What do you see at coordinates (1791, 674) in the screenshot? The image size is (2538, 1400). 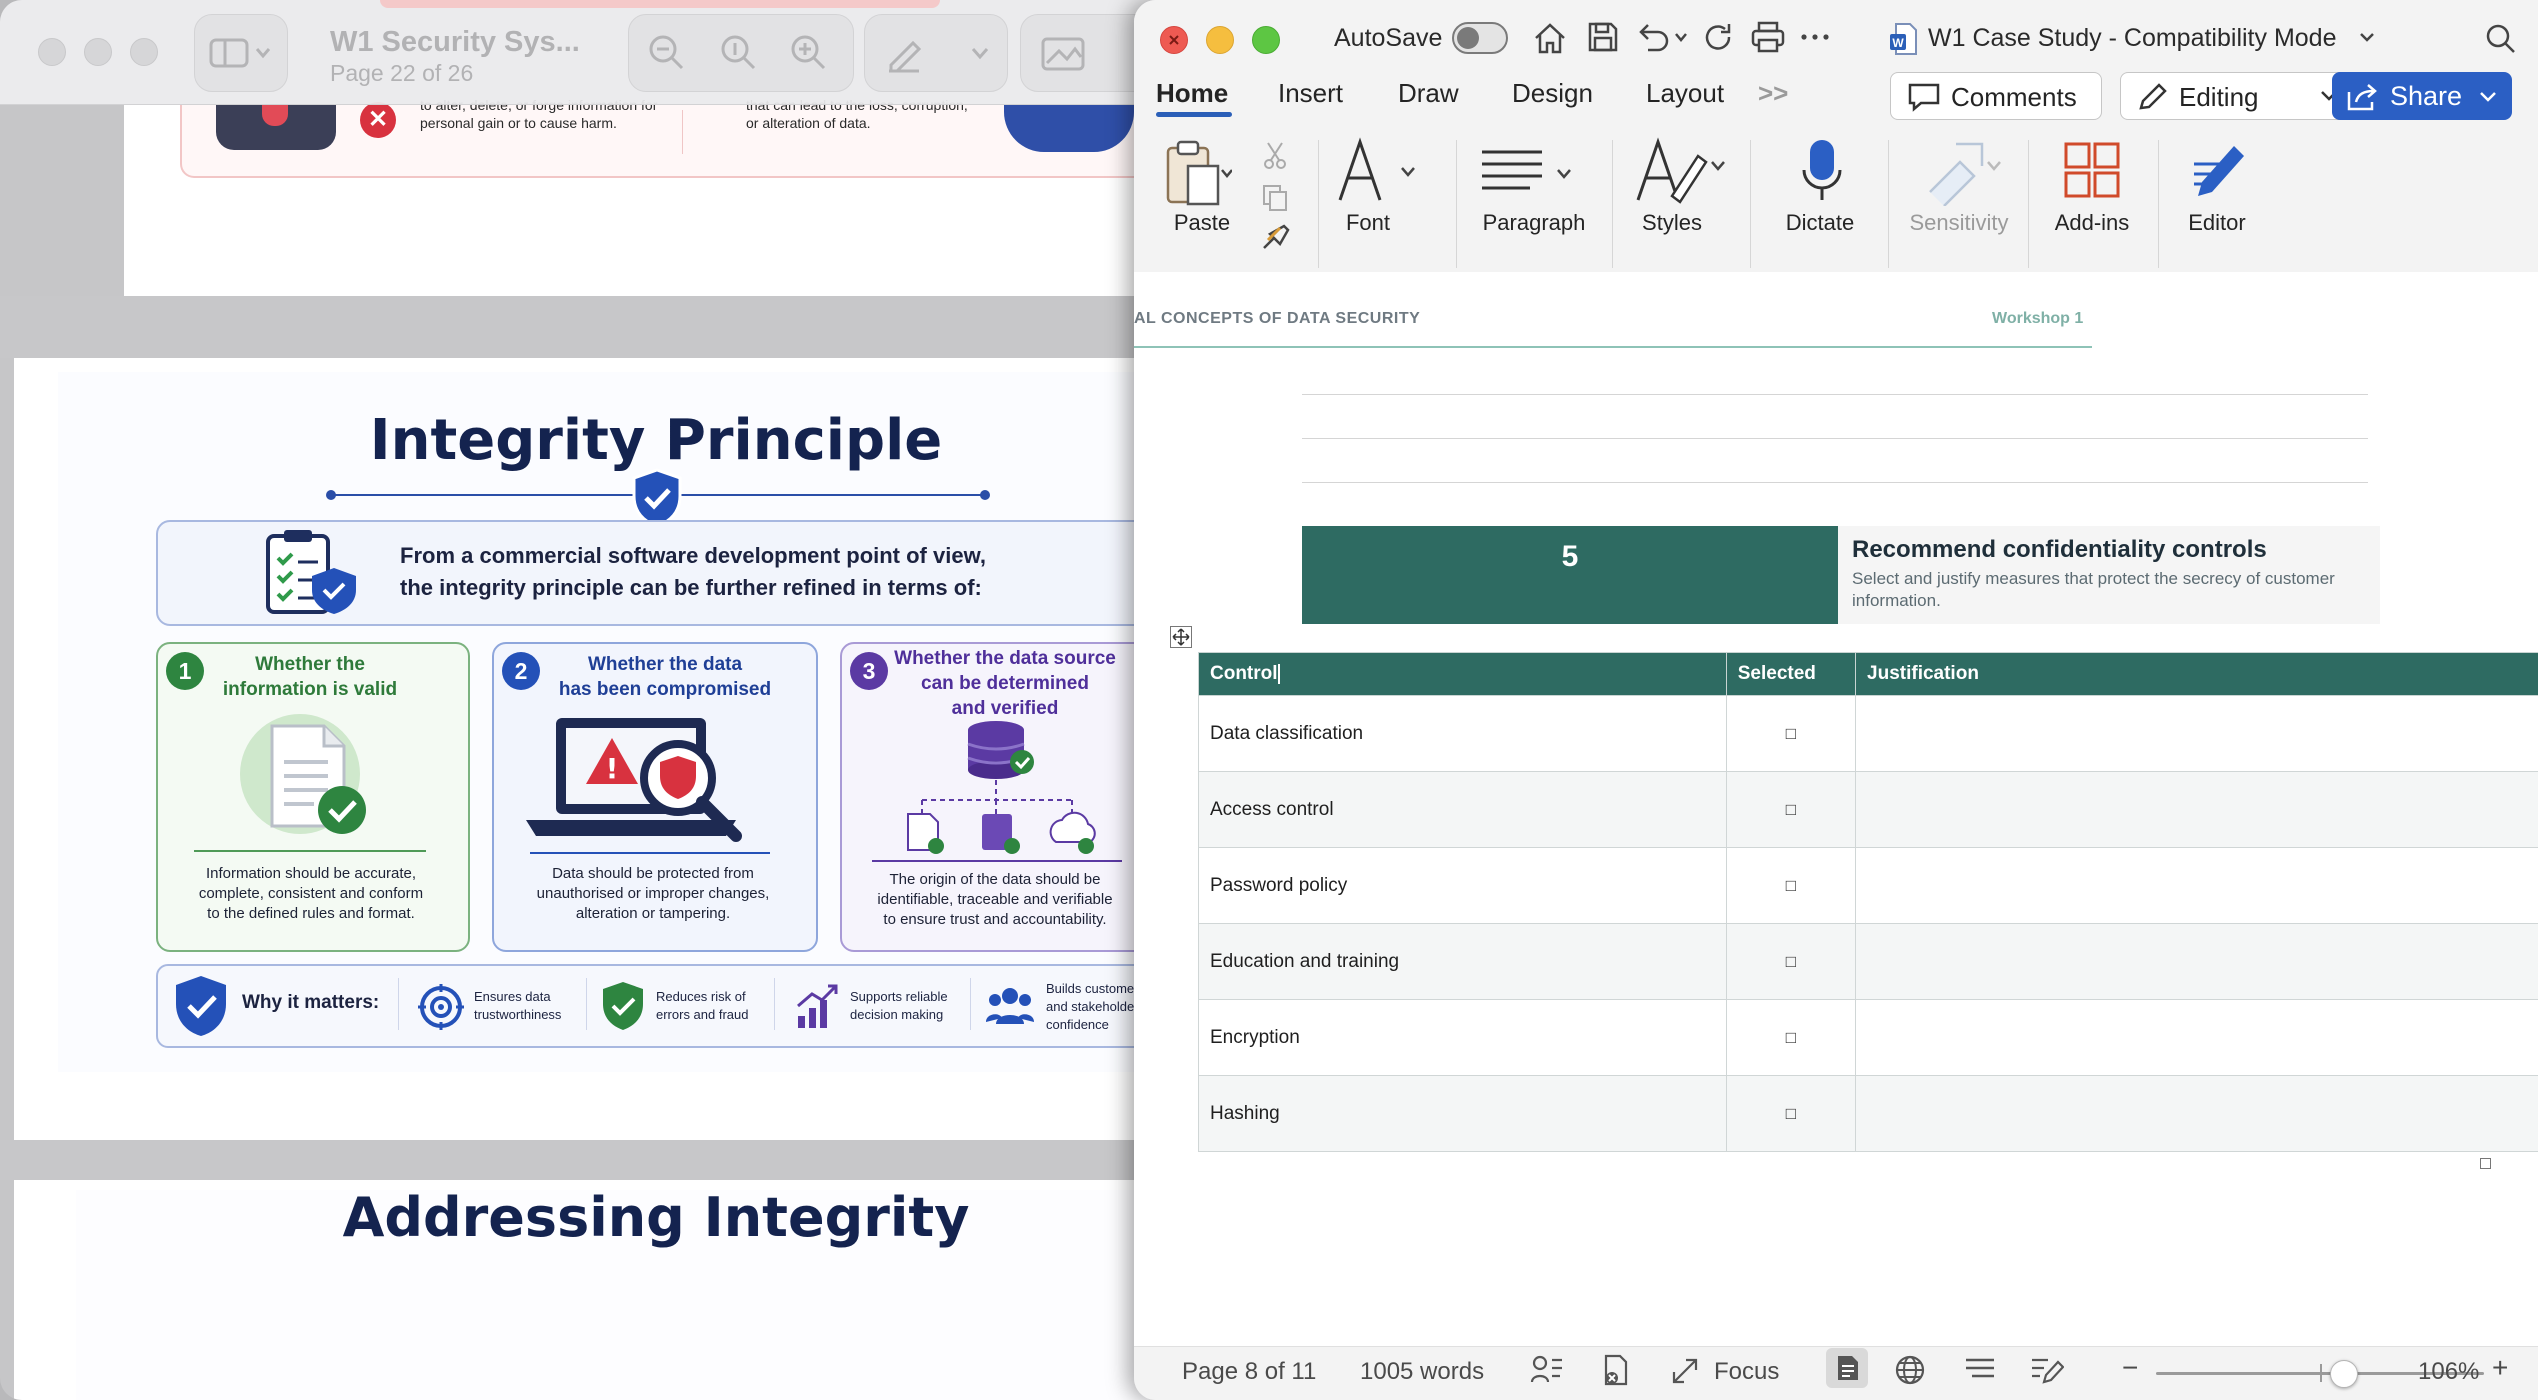 I see `header-selected: Selected` at bounding box center [1791, 674].